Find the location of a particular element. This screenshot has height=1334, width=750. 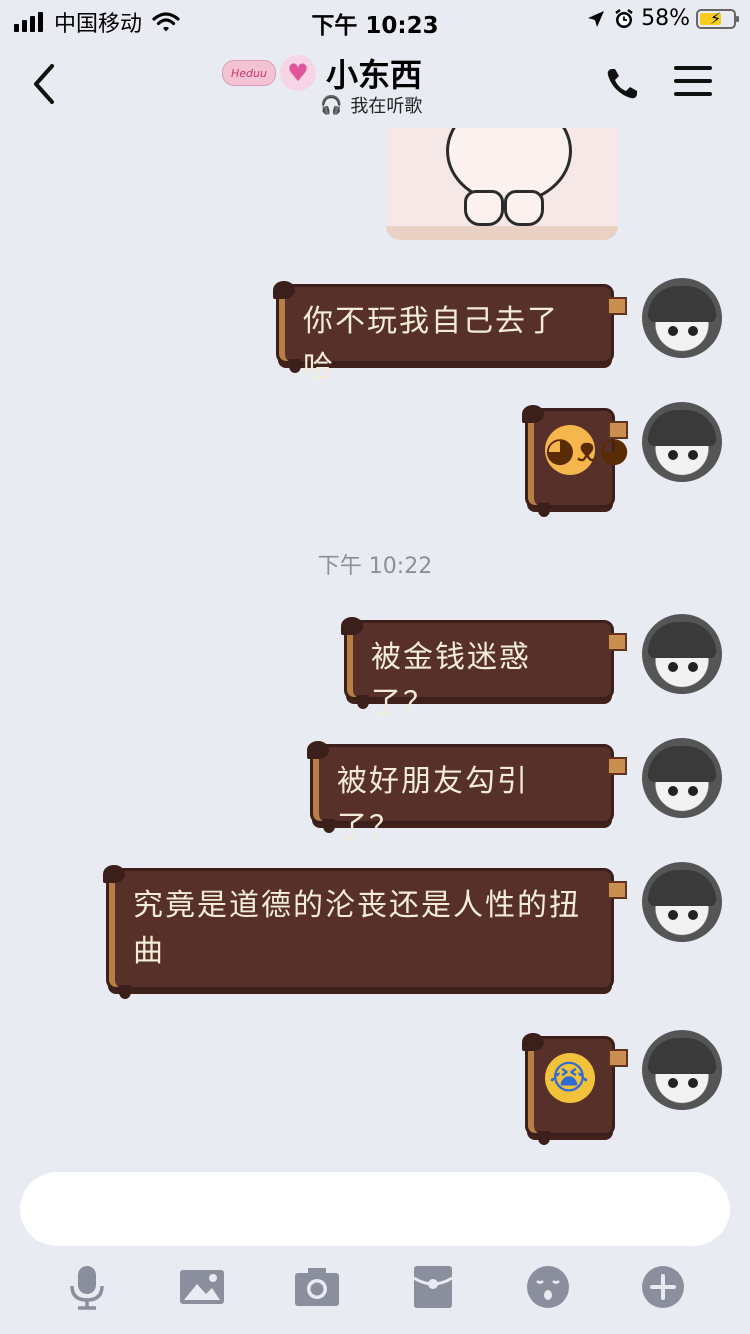

battery-percentage: 58% is located at coordinates (665, 18).